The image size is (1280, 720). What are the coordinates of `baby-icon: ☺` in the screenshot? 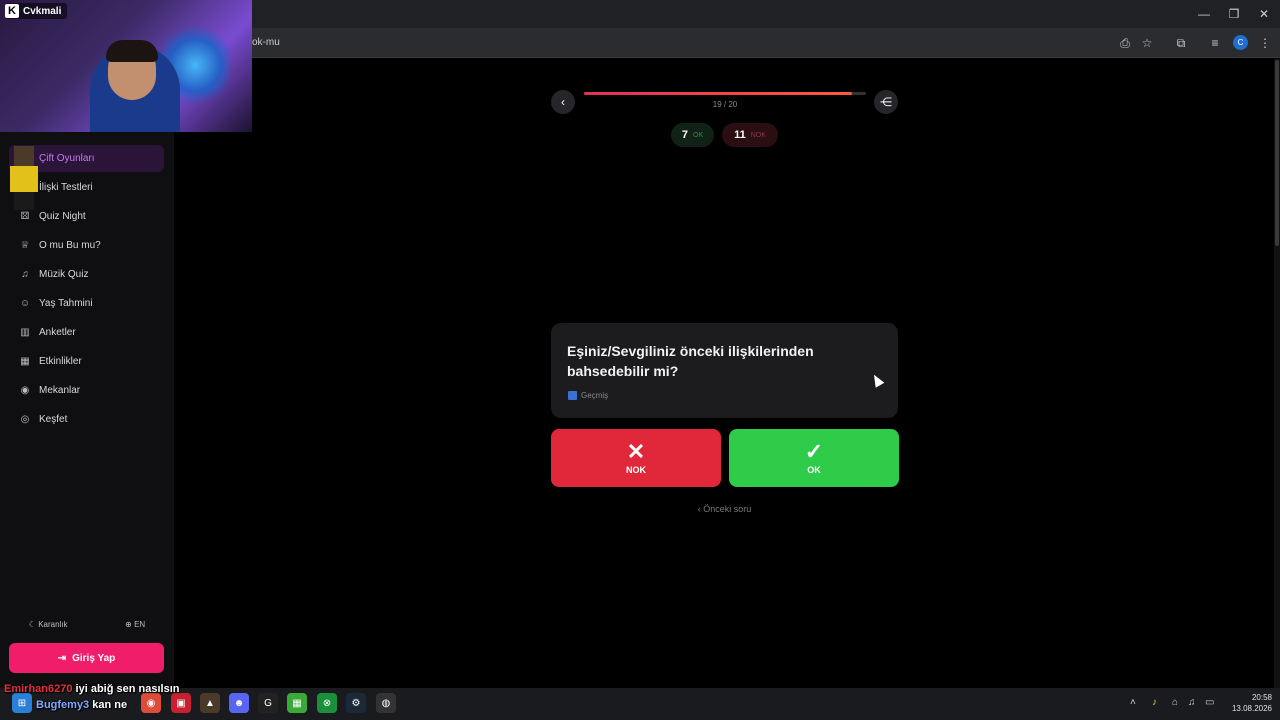 It's located at (25, 303).